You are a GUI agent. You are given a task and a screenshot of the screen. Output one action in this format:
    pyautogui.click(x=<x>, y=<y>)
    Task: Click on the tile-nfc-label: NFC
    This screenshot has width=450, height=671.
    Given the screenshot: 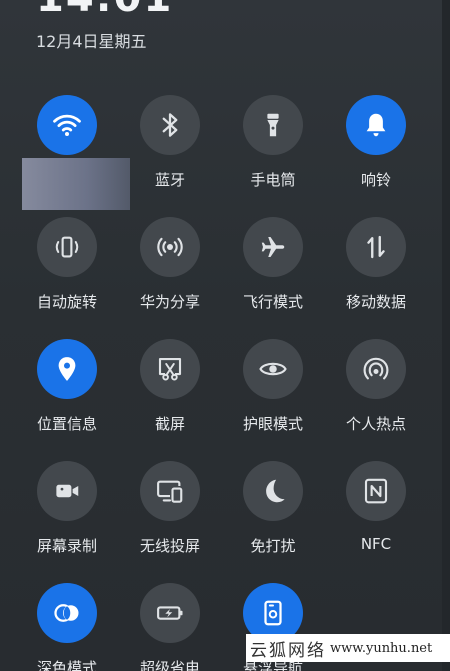 What is the action you would take?
    pyautogui.click(x=376, y=544)
    